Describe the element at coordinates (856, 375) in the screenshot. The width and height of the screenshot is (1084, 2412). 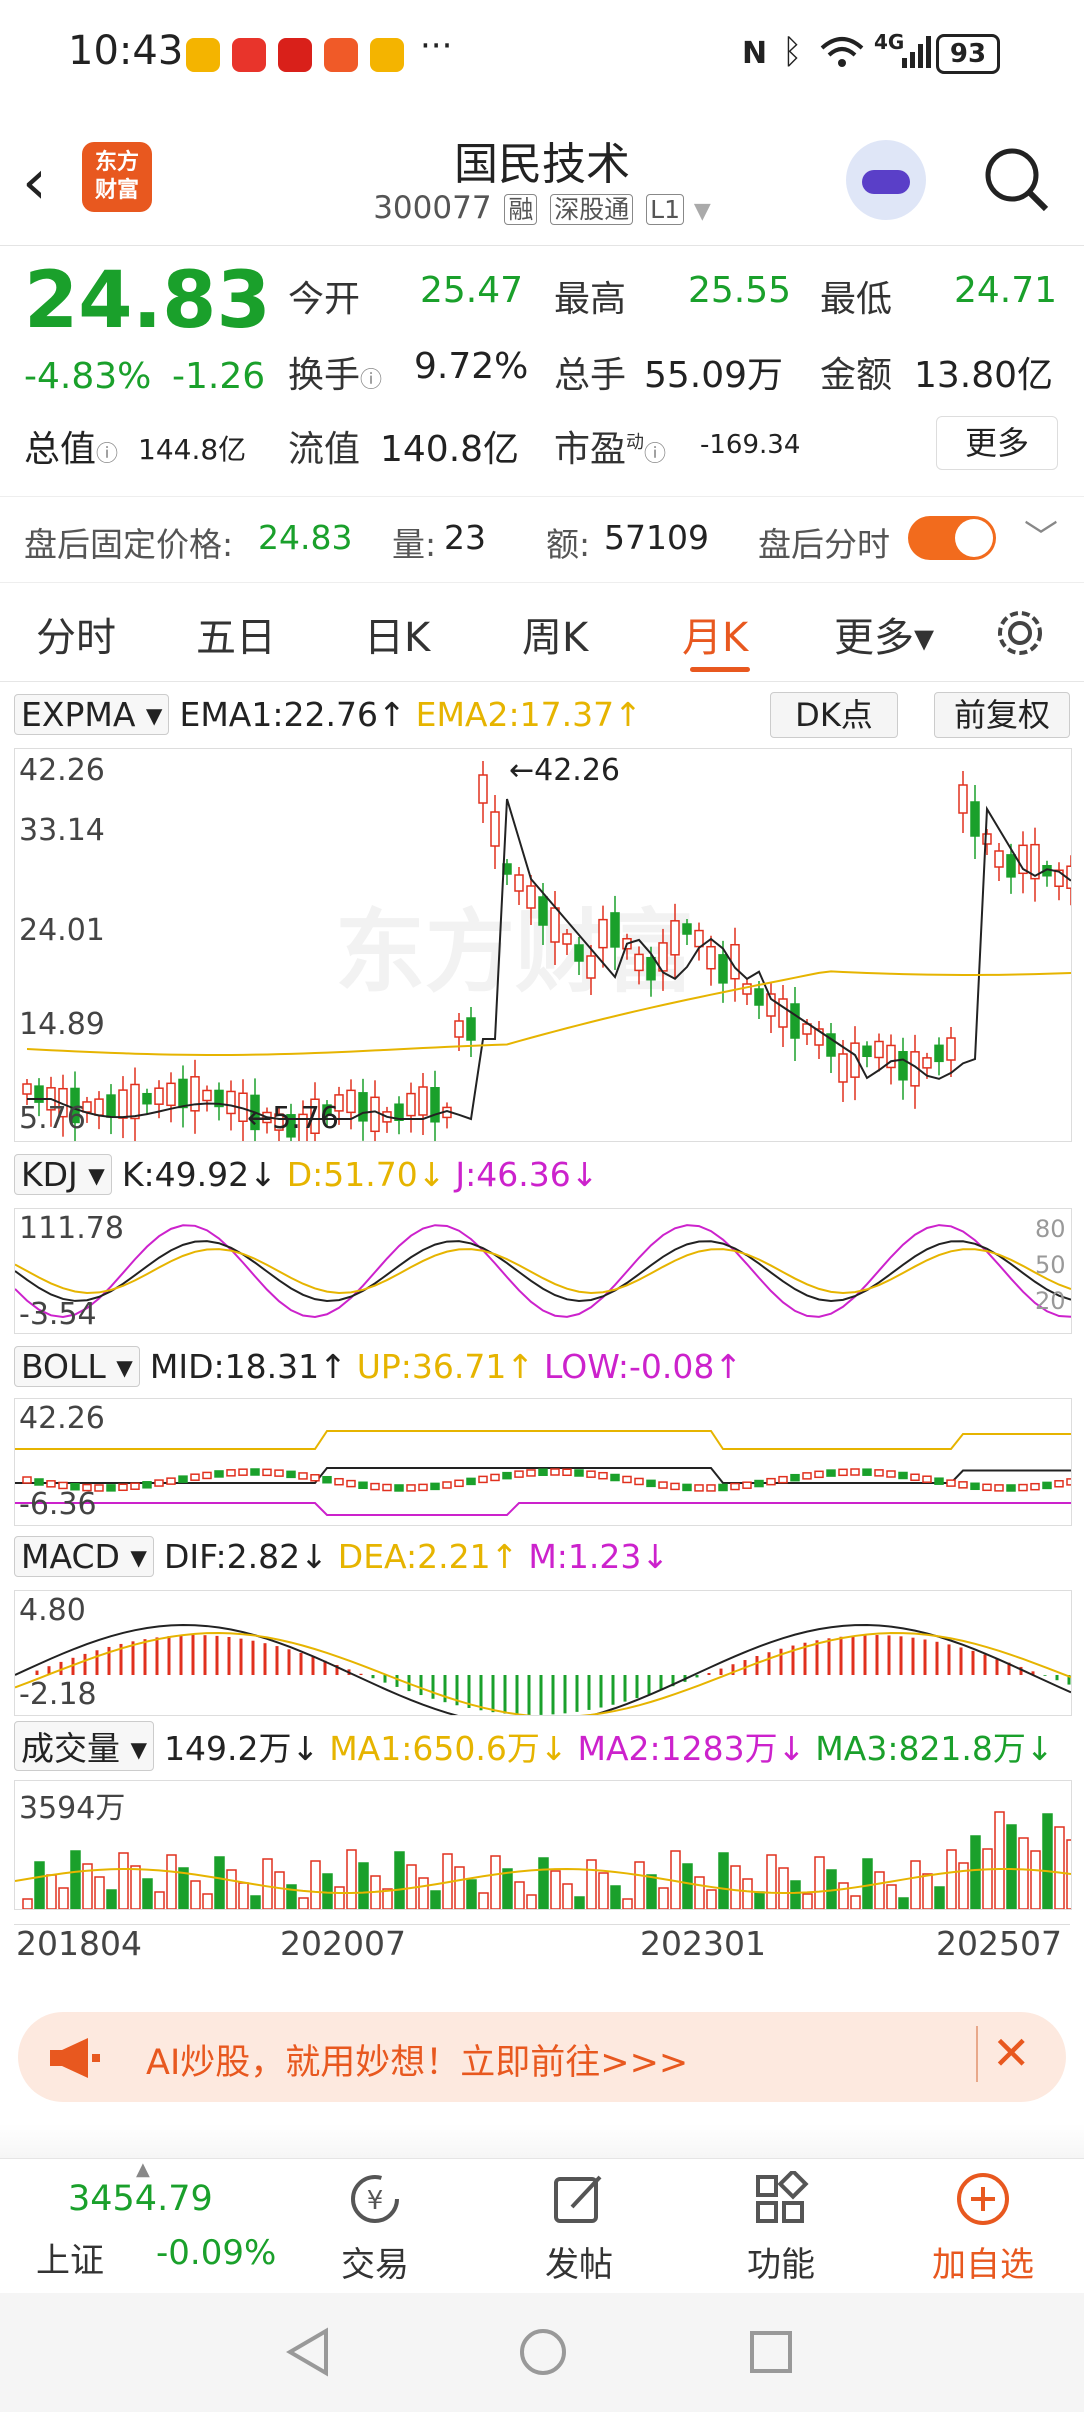
I see `amount-label: 金额` at that location.